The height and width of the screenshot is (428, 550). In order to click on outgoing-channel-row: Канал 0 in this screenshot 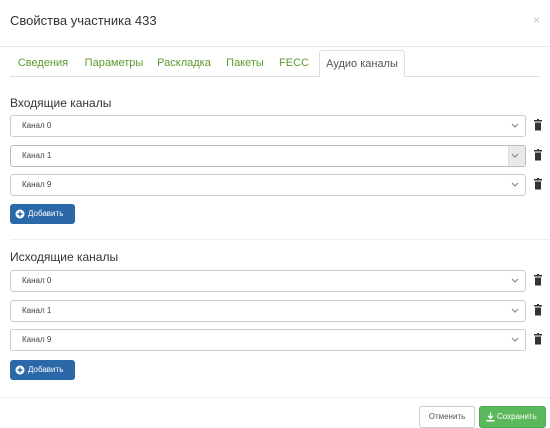, I will do `click(279, 281)`.